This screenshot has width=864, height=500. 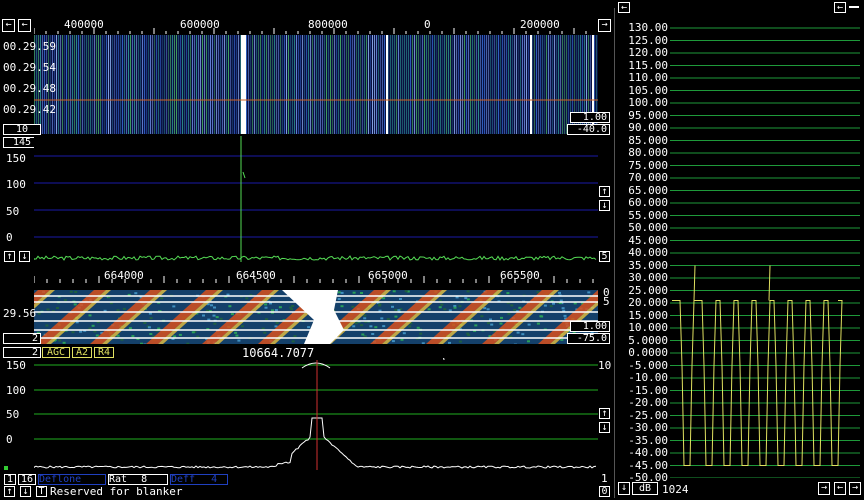 I want to click on a2-button: A2, so click(x=82, y=352).